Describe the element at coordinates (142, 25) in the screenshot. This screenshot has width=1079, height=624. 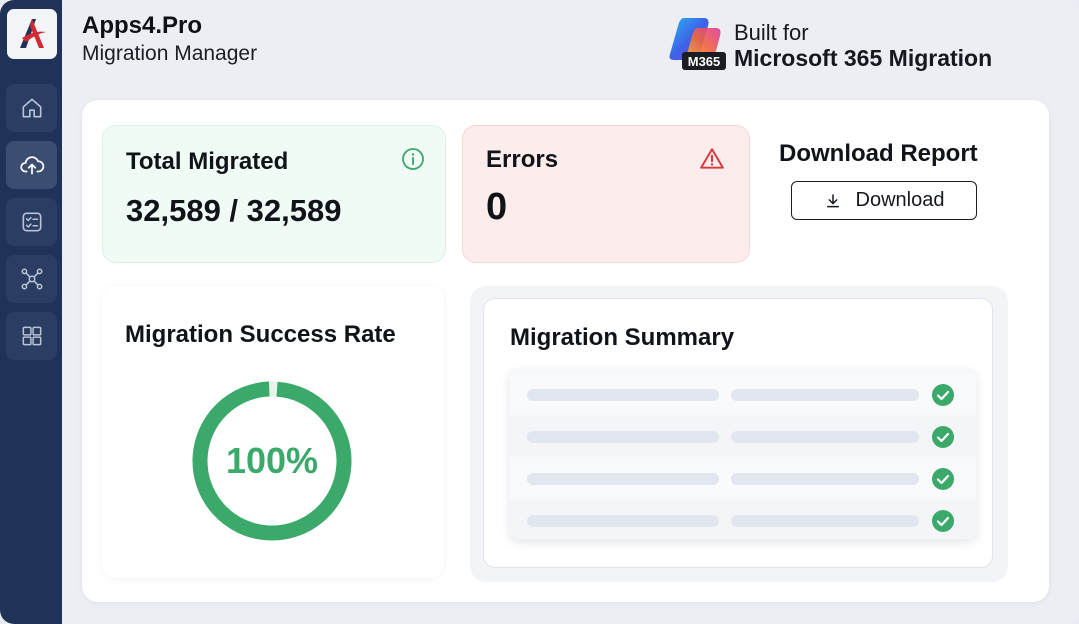
I see `brand-title: Apps4.Pro` at that location.